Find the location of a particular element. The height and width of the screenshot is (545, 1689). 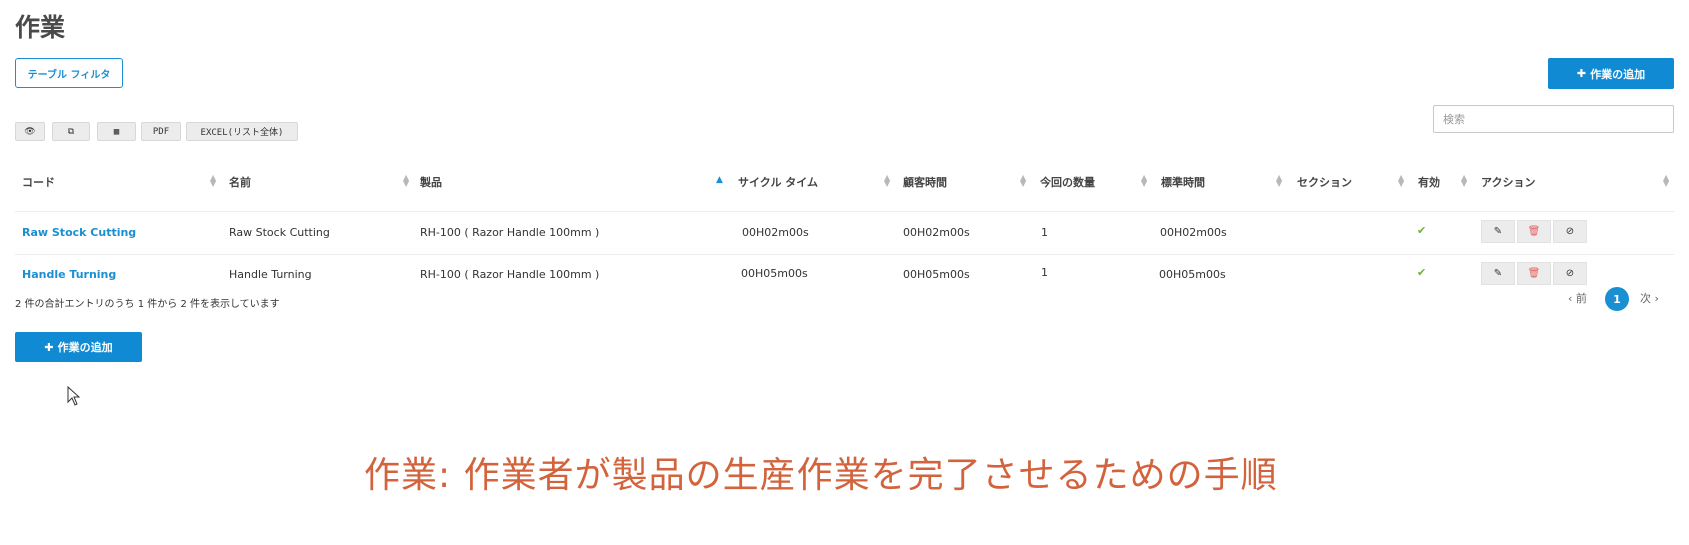

row-cycle-time: 00H05m00s is located at coordinates (774, 273).